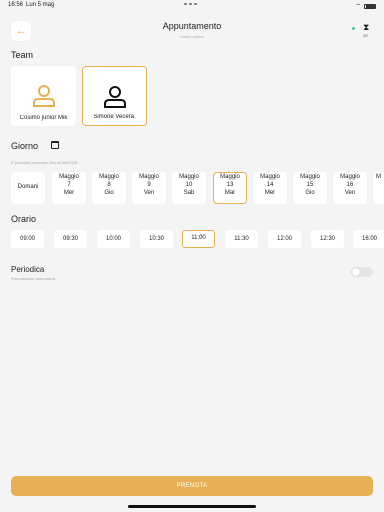 The width and height of the screenshot is (384, 512). What do you see at coordinates (69, 185) in the screenshot?
I see `day-number: 7` at bounding box center [69, 185].